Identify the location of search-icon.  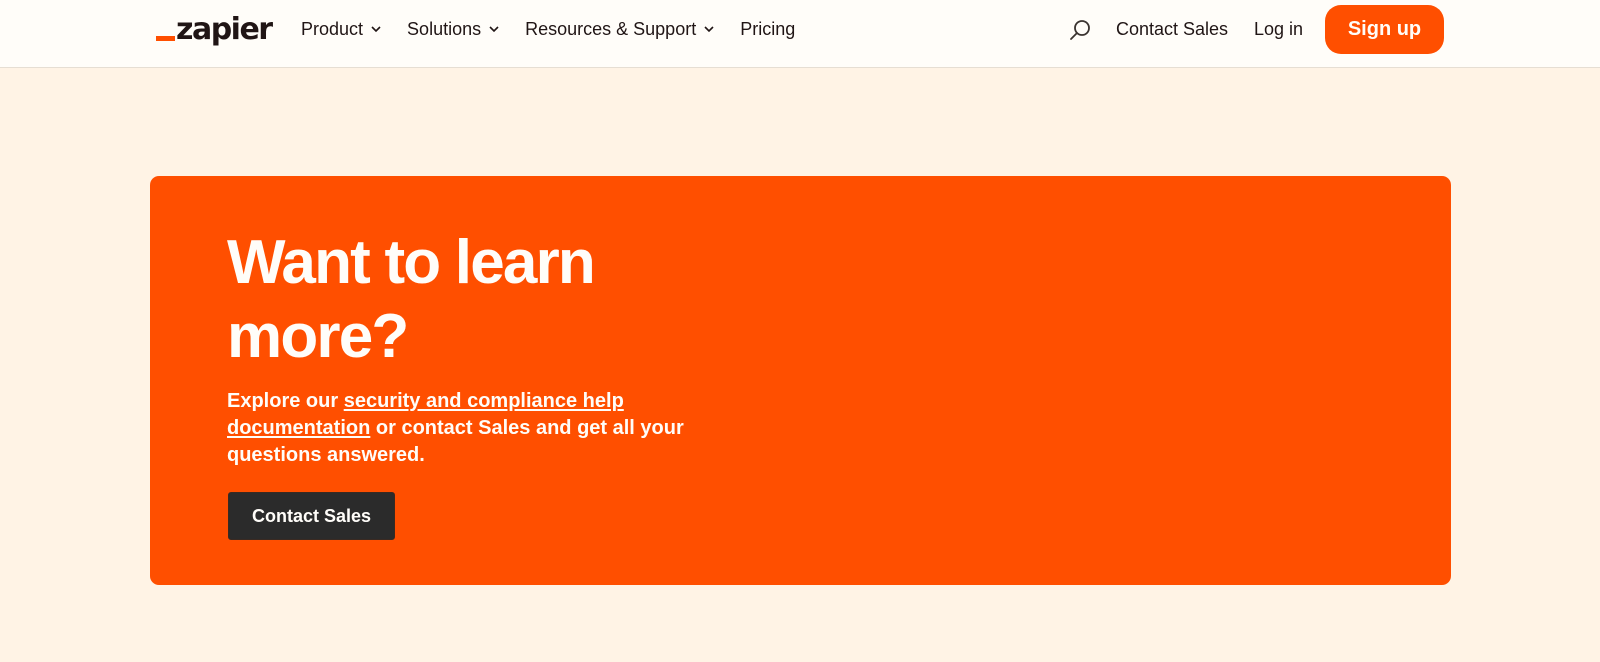
(1080, 30).